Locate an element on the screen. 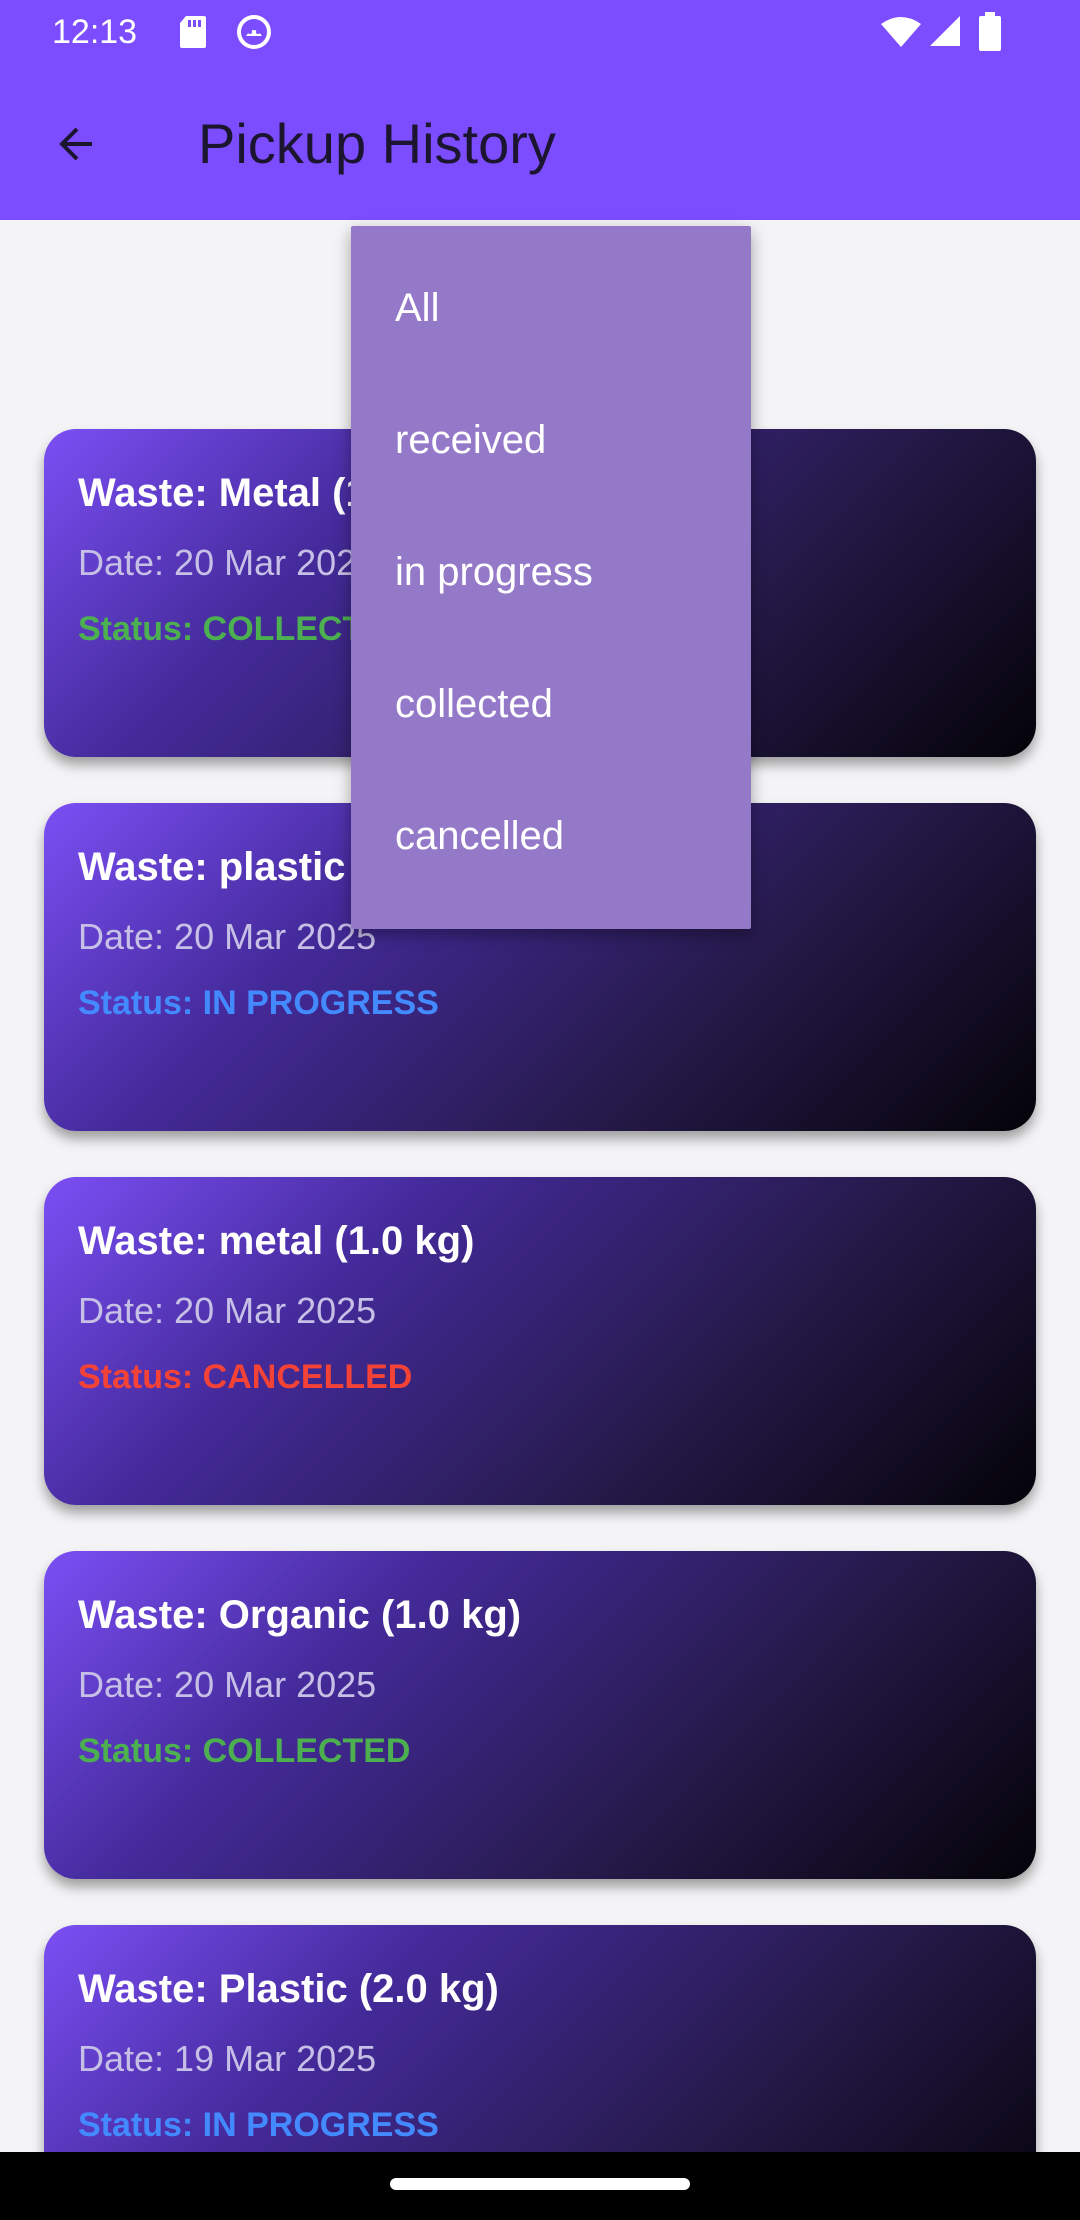 This screenshot has width=1080, height=2220. wifi-icon is located at coordinates (901, 32).